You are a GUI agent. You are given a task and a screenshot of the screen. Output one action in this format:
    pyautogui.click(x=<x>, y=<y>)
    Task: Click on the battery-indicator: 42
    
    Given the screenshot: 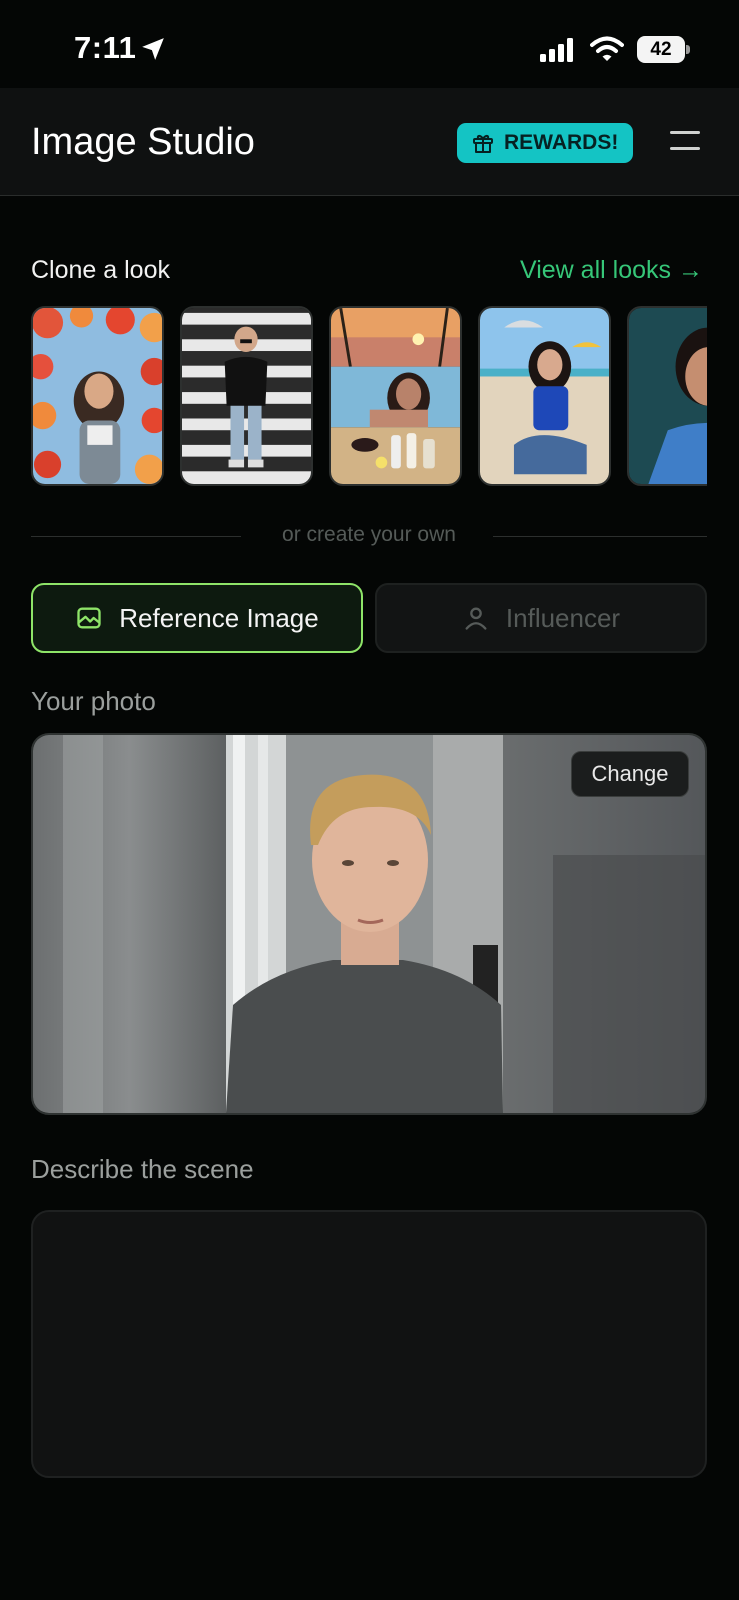 What is the action you would take?
    pyautogui.click(x=663, y=49)
    